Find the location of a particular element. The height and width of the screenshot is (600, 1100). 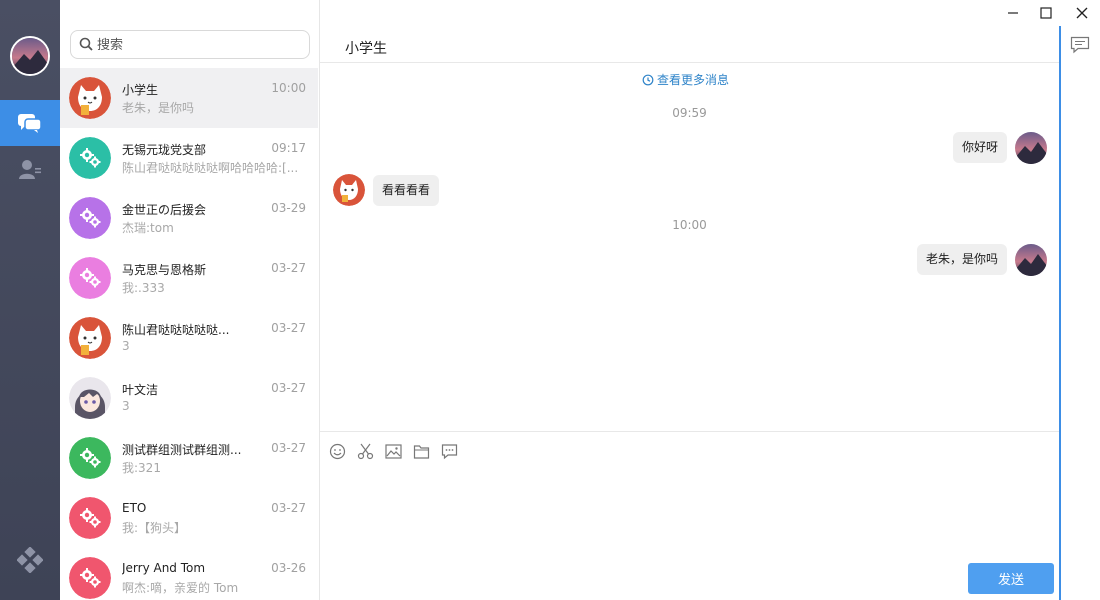

folder-icon is located at coordinates (421, 451).